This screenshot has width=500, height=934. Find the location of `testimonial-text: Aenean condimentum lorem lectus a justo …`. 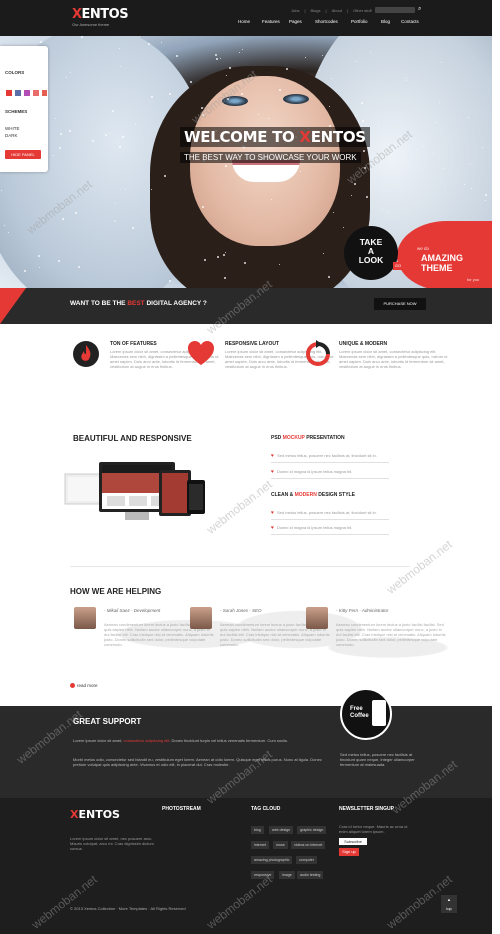

testimonial-text: Aenean condimentum lorem lectus a justo … is located at coordinates (391, 634).